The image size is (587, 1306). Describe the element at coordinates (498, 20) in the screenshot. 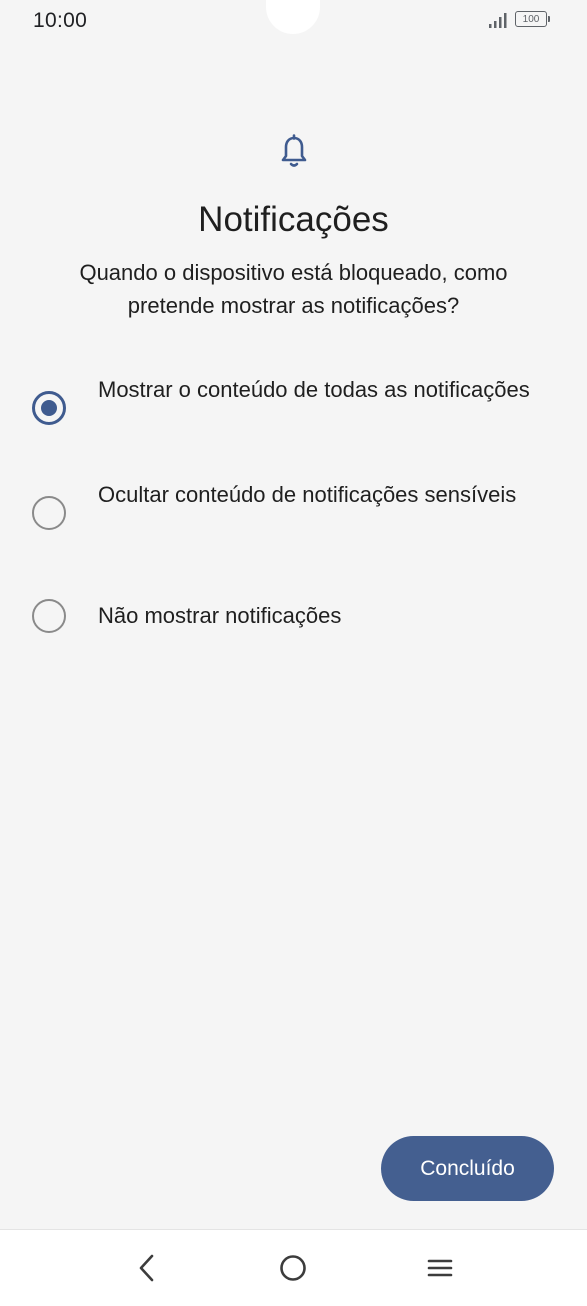

I see `signal-icon` at that location.